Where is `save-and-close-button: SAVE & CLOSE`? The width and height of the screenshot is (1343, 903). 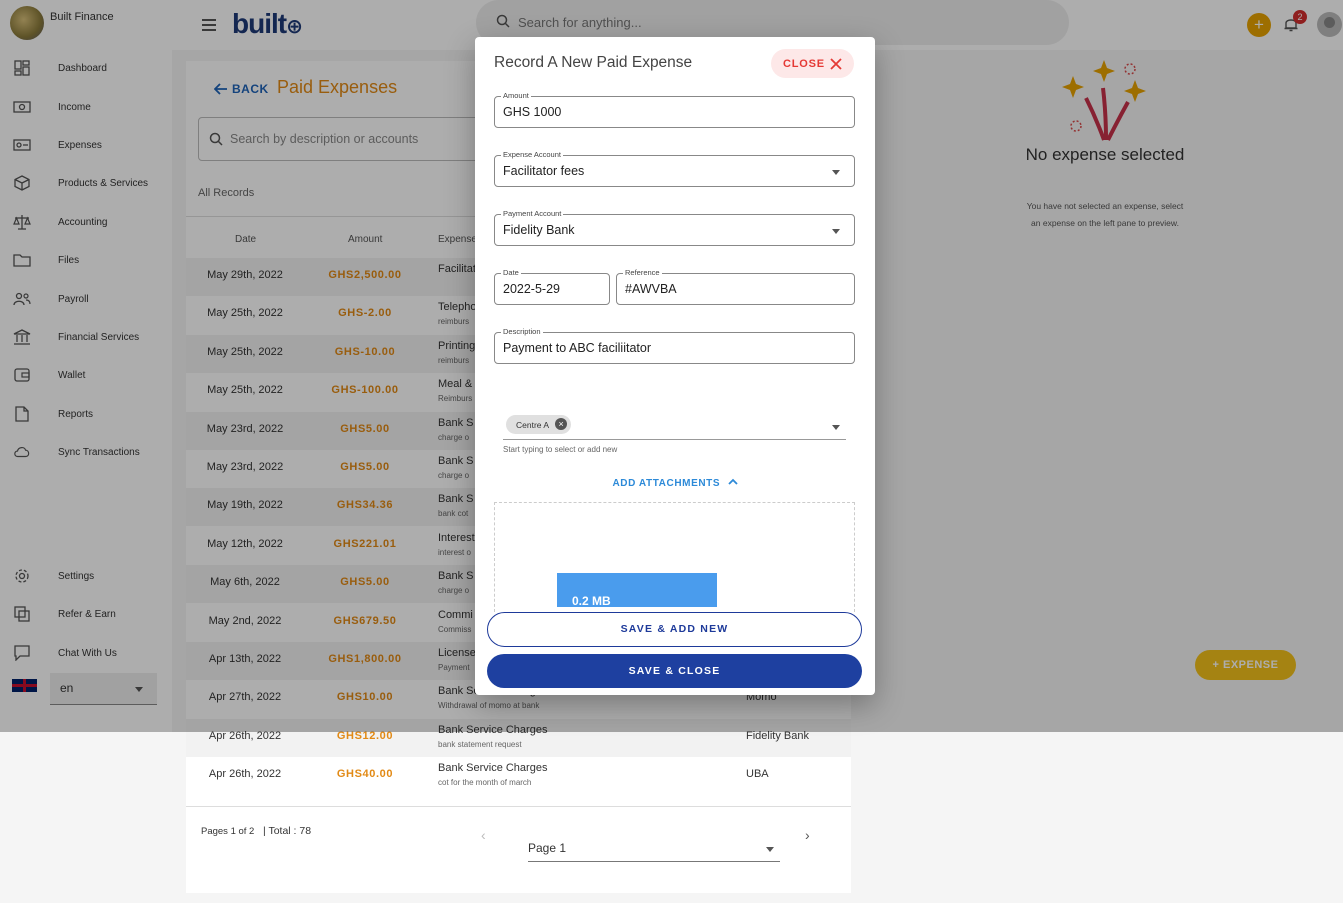 save-and-close-button: SAVE & CLOSE is located at coordinates (674, 671).